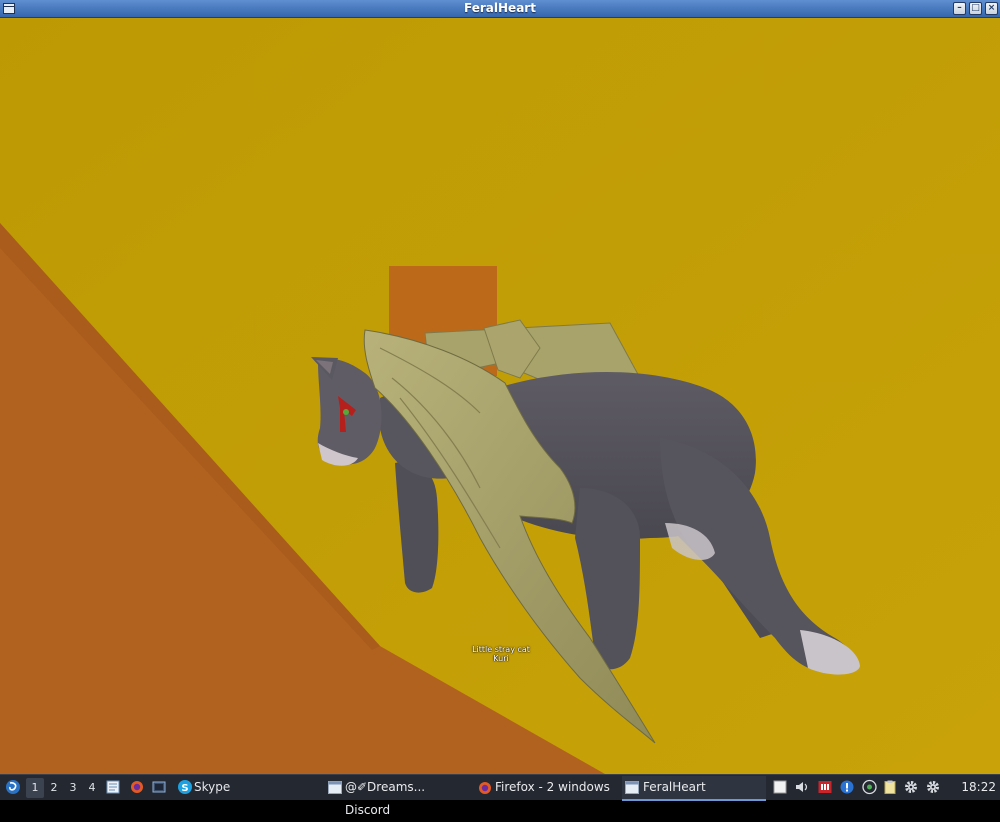 The width and height of the screenshot is (1000, 822). Describe the element at coordinates (959, 8) in the screenshot. I see `minimize-button: –` at that location.